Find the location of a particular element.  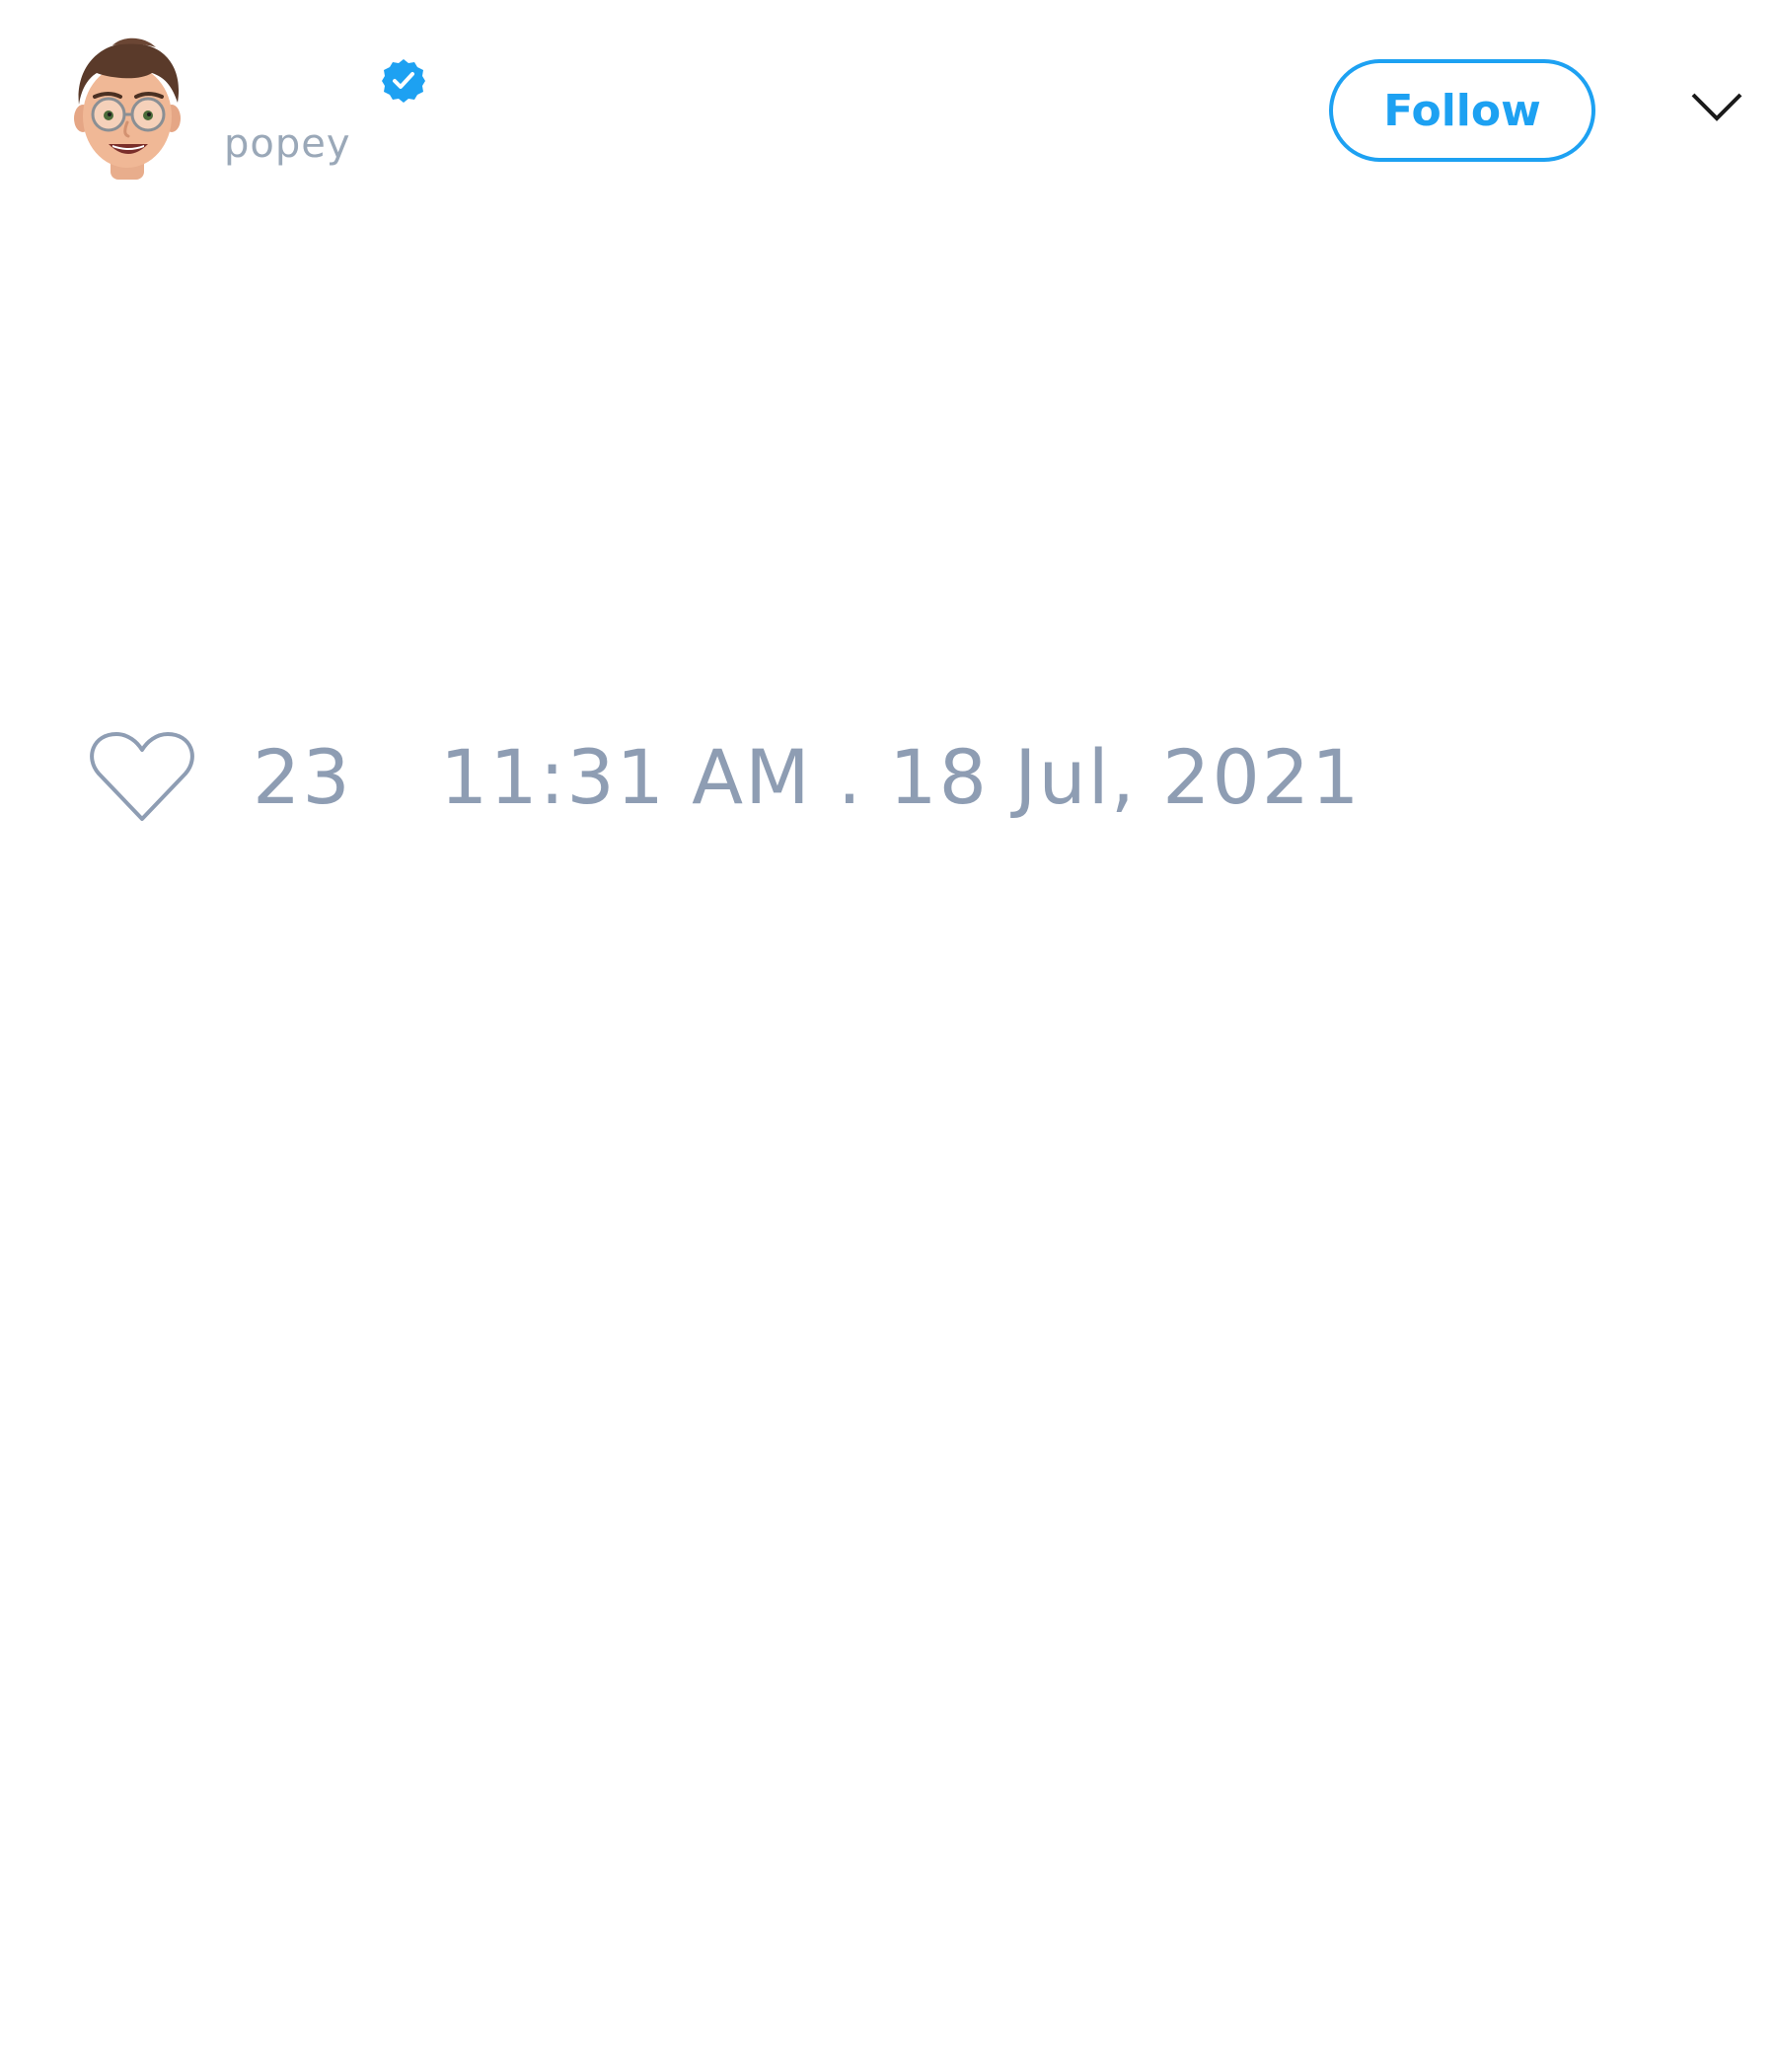

memoji-avatar-icon is located at coordinates (128, 109).